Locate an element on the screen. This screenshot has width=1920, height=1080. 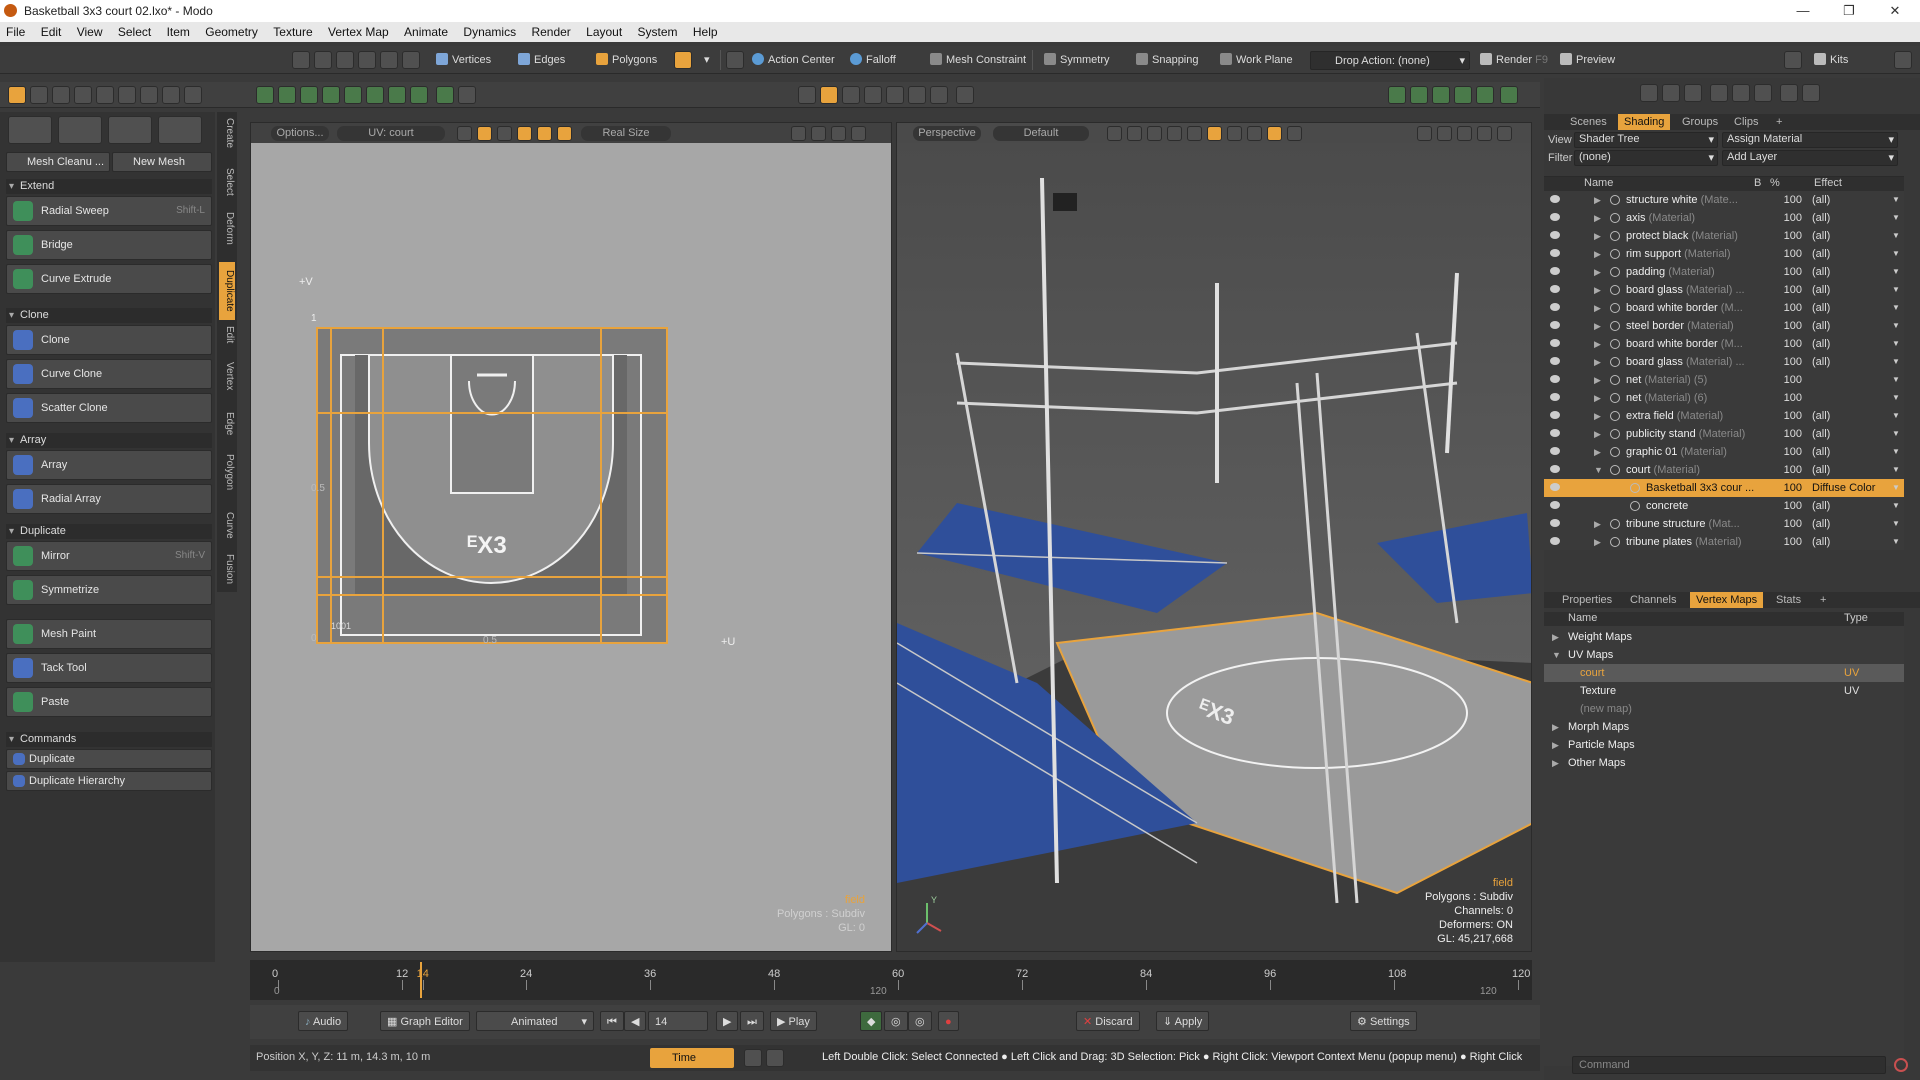
layout-button-1-icon is located at coordinates (753, 1058).